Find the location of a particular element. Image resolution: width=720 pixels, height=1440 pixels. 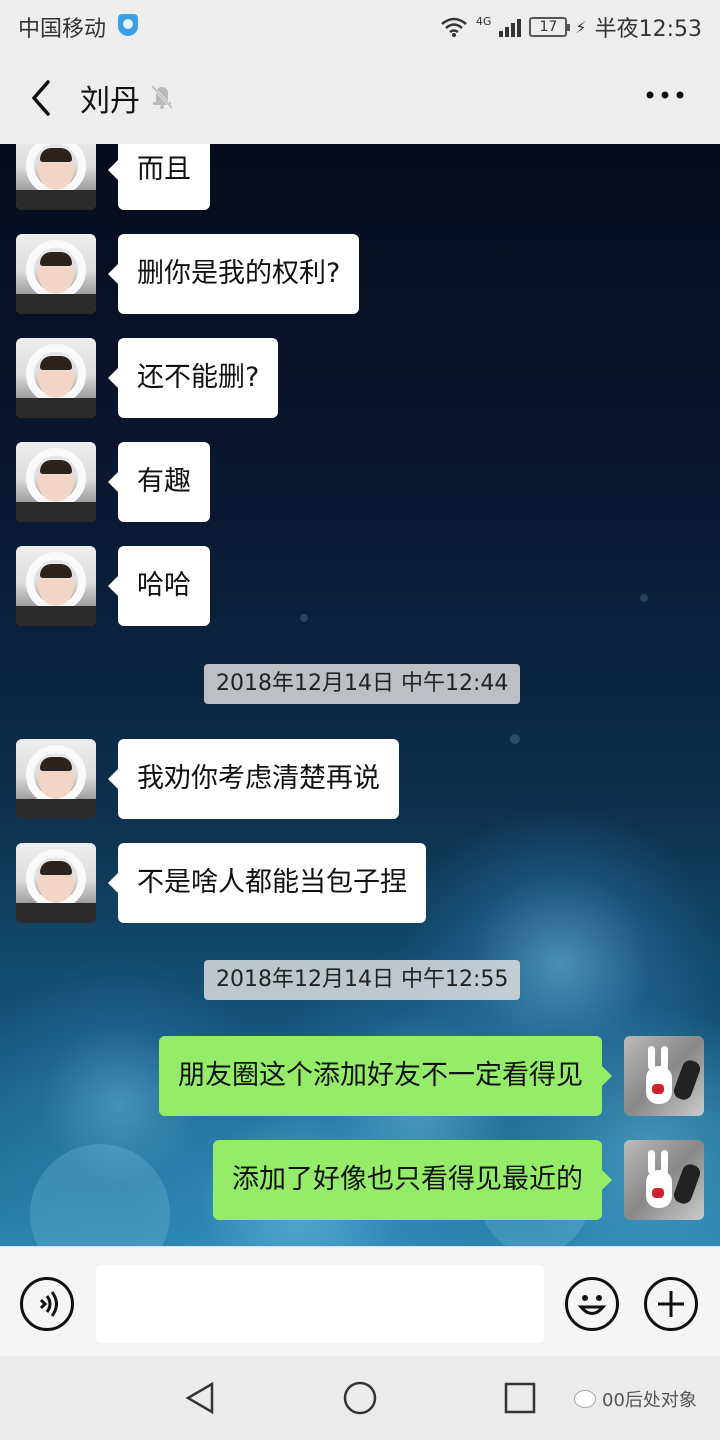

nav-recent-icon is located at coordinates (520, 1398).